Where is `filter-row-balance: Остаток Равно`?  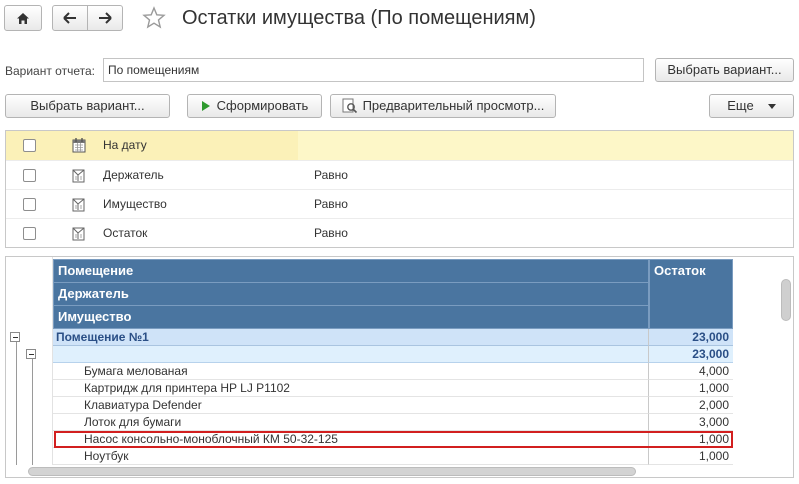
filter-row-balance: Остаток Равно is located at coordinates (399, 232).